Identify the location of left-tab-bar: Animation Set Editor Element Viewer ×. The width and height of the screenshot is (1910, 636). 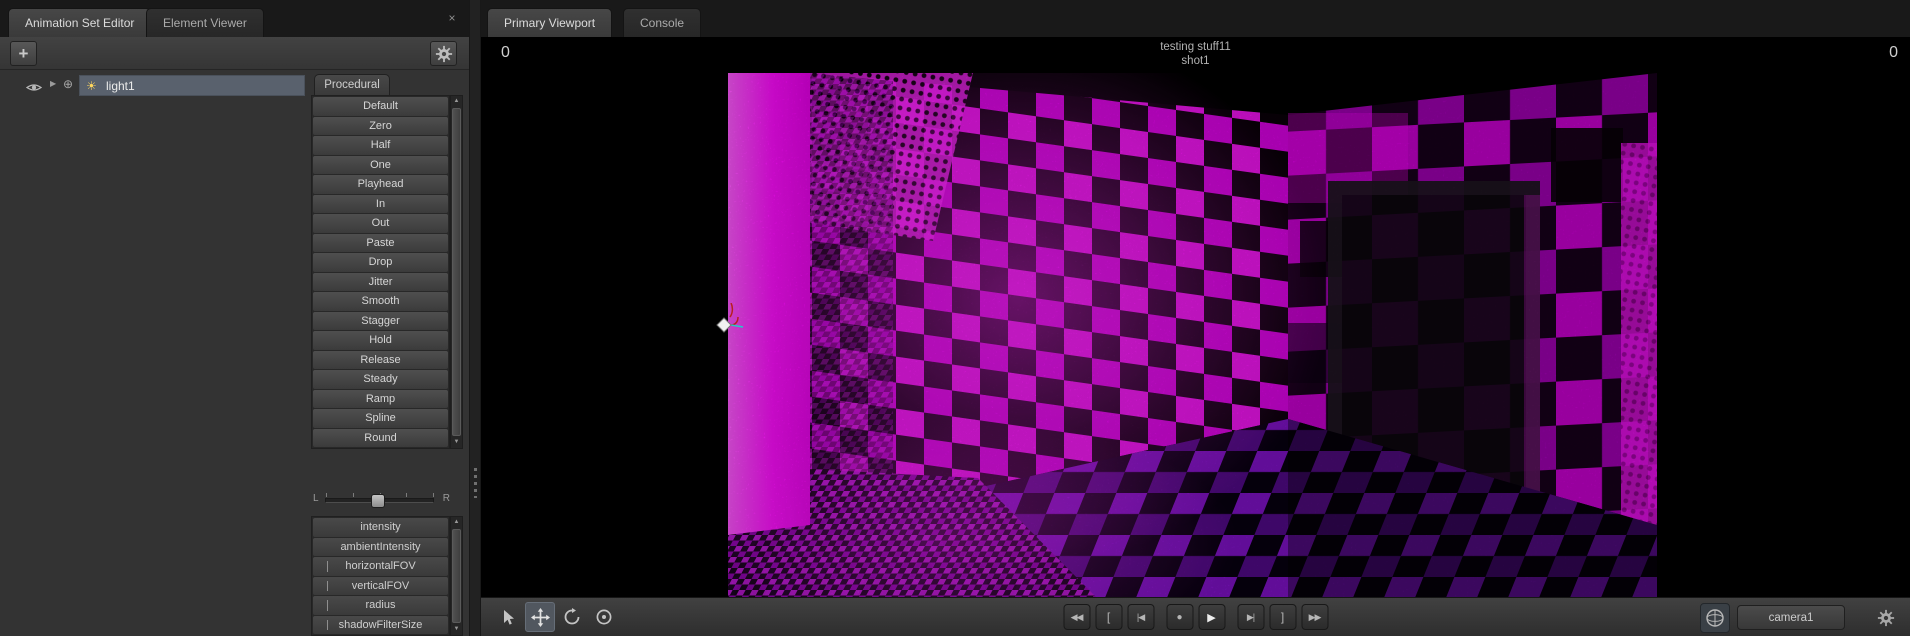
(234, 18).